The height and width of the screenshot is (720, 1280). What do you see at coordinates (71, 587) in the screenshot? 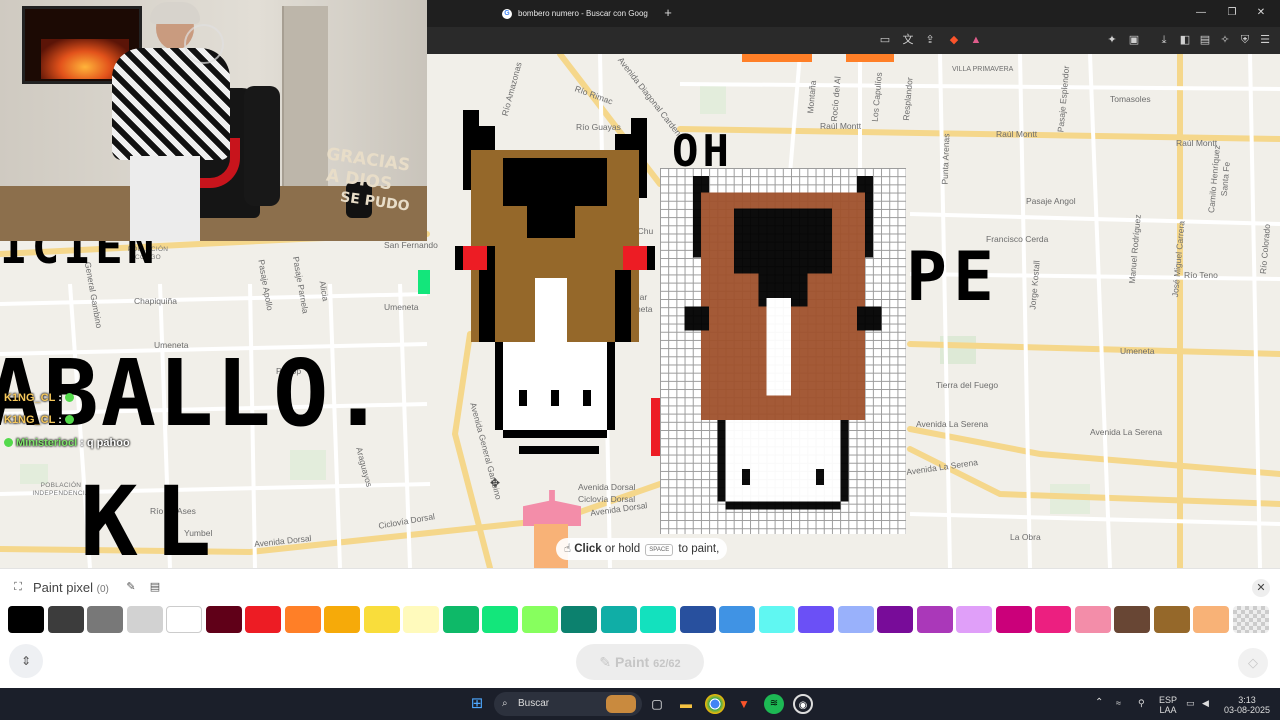
I see `panel-title: Paint pixel (0)` at bounding box center [71, 587].